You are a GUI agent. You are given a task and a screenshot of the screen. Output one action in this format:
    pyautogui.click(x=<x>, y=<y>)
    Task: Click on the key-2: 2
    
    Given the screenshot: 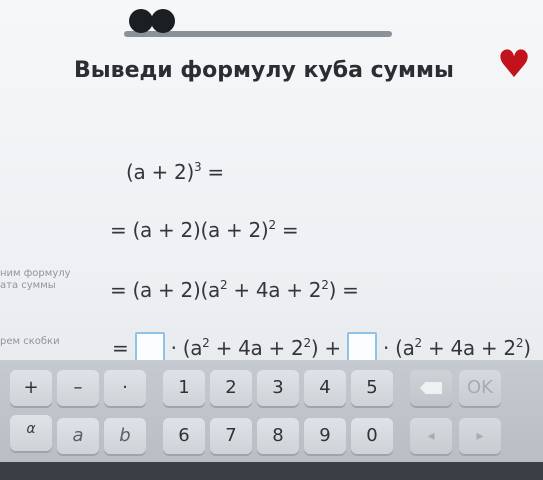 What is the action you would take?
    pyautogui.click(x=231, y=388)
    